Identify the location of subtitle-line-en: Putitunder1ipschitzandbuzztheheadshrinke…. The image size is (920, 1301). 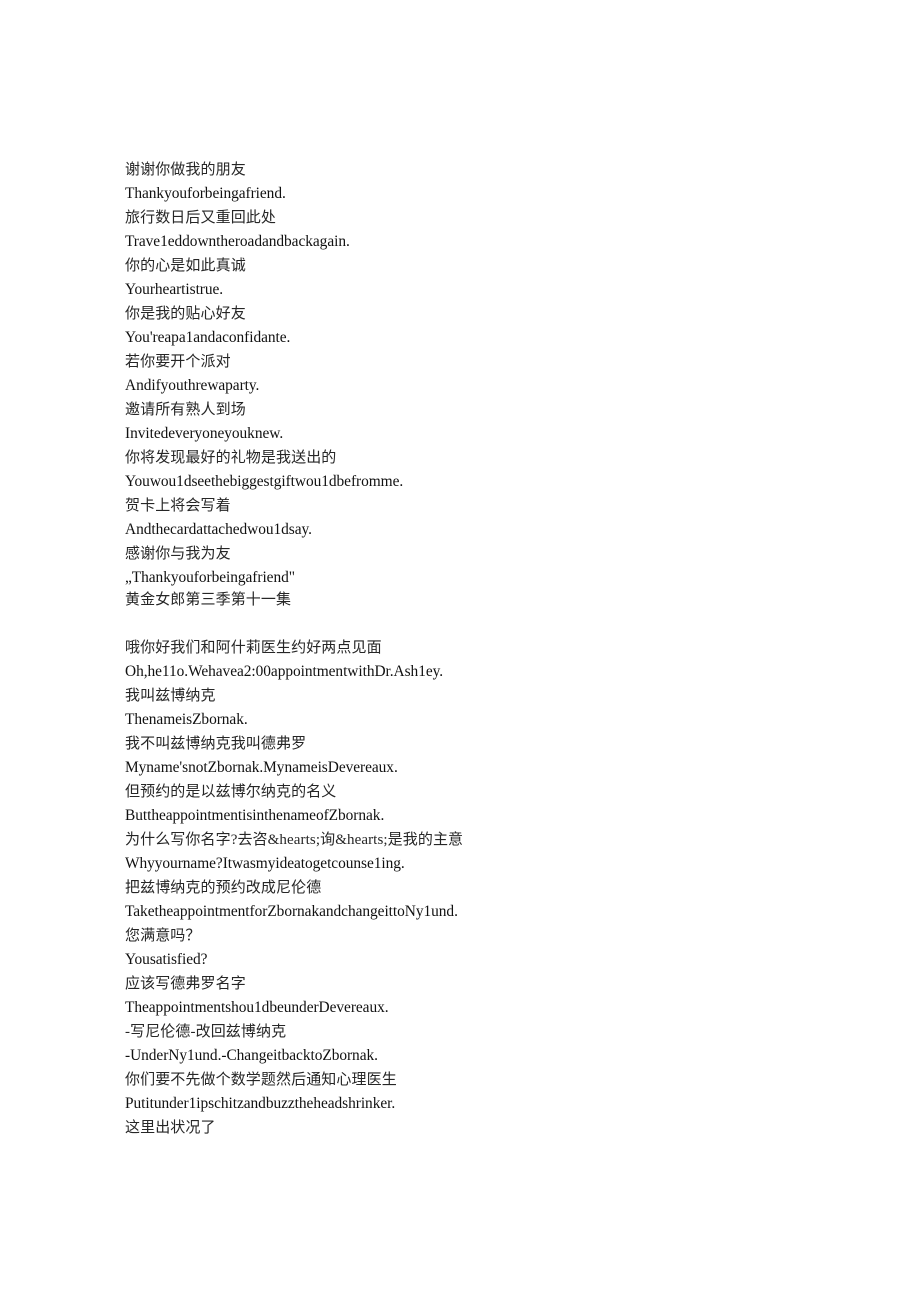
(260, 1103).